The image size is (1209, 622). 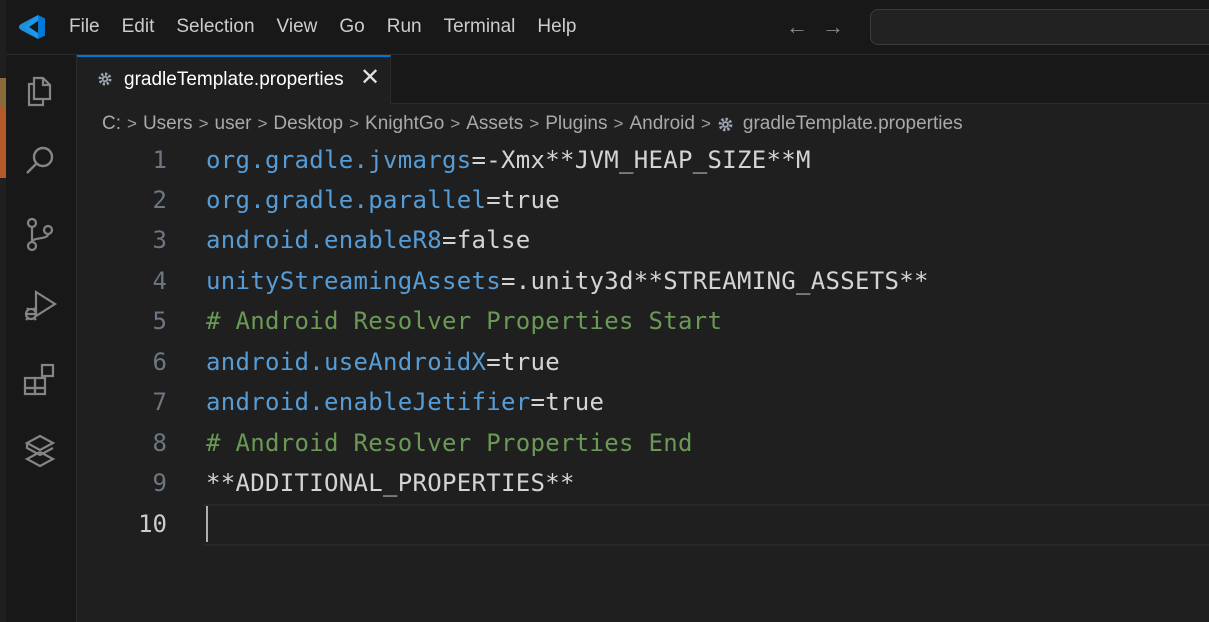 I want to click on breadcrumb-knightgo: KnightGo, so click(x=404, y=124).